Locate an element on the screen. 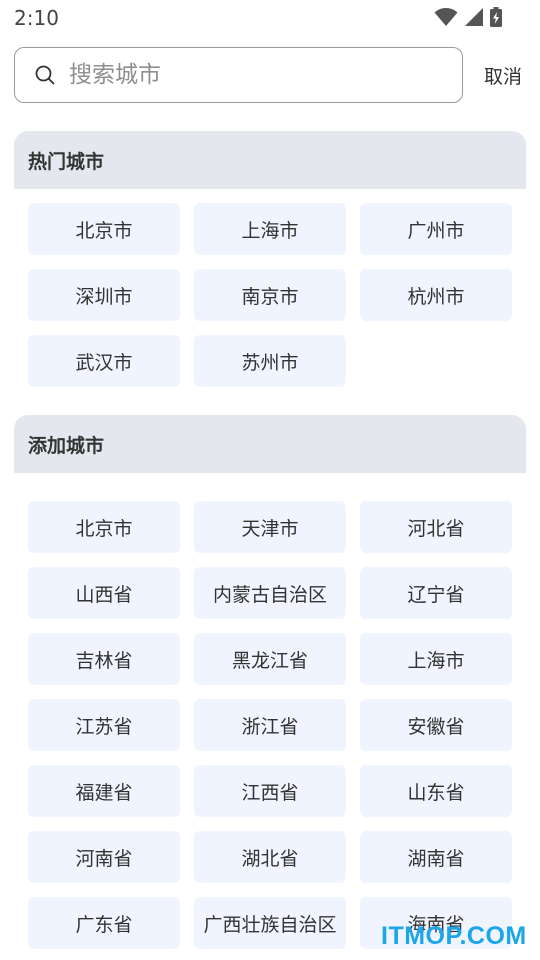  add-city-chip: 辽宁省 is located at coordinates (436, 593).